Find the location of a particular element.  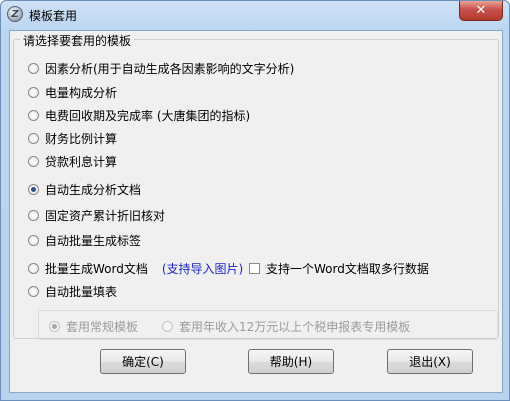

option-loan-interest: 贷款利息计算 is located at coordinates (72, 161).